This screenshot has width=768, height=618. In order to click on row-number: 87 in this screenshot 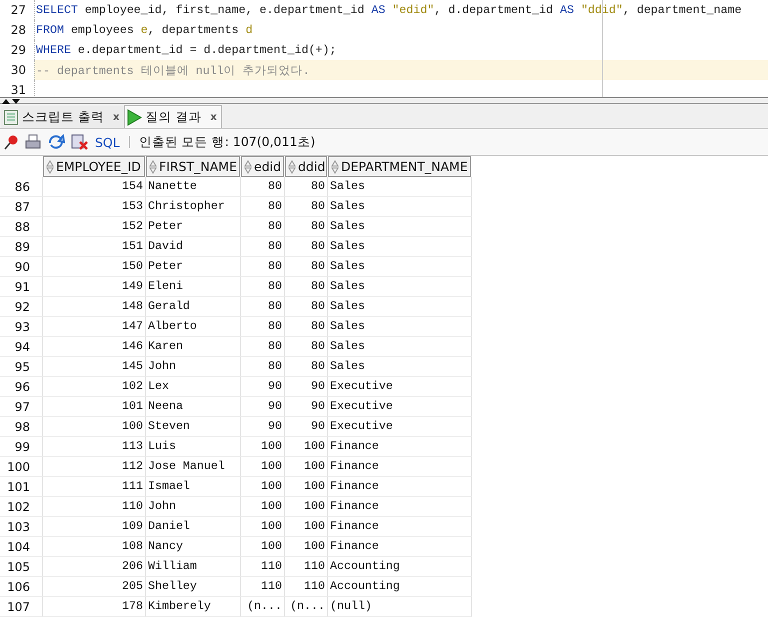, I will do `click(21, 207)`.